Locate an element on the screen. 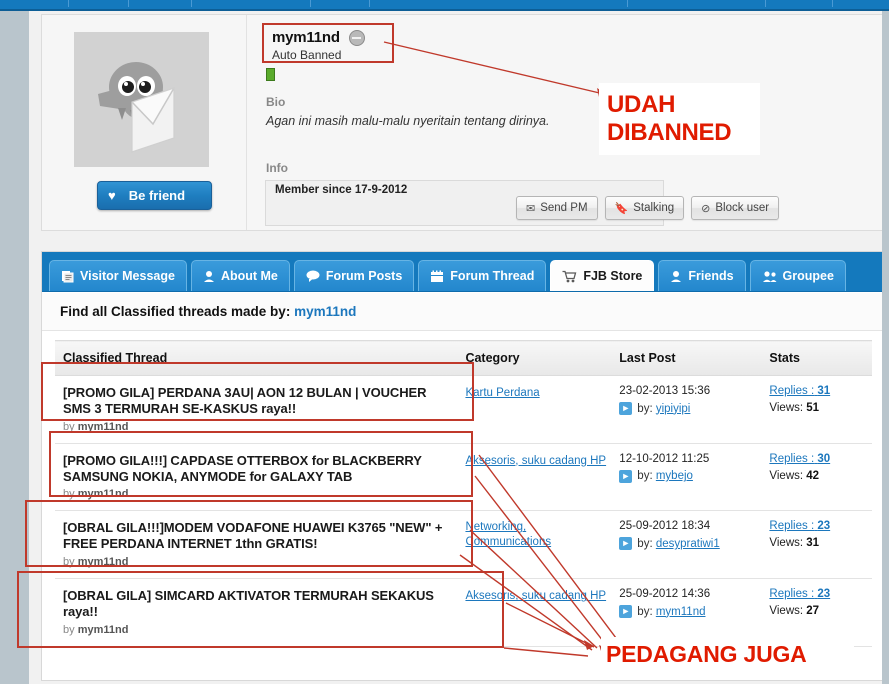 The image size is (889, 684). category-link: Kartu Perdana is located at coordinates (502, 393).